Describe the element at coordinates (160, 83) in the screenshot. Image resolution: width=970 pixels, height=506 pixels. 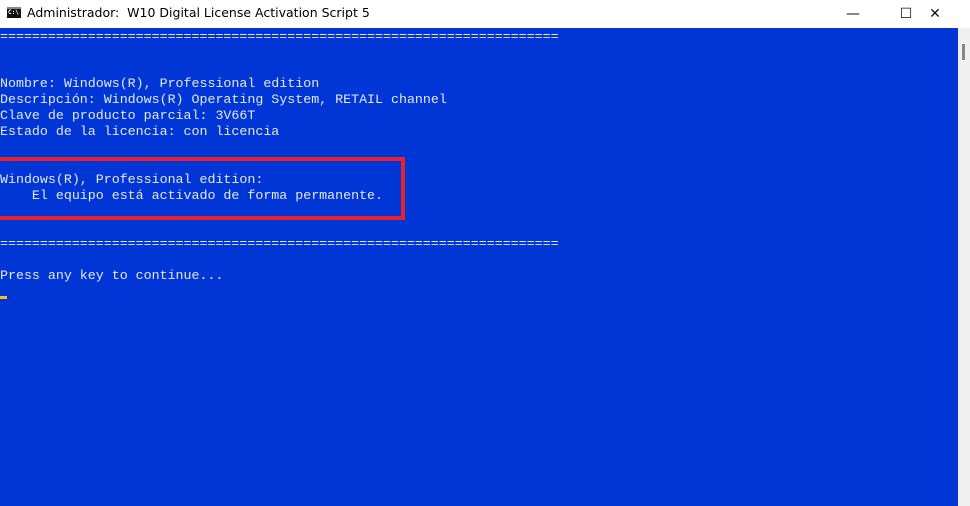
I see `name-line: Nombre: Windows(R), Professional edition` at that location.